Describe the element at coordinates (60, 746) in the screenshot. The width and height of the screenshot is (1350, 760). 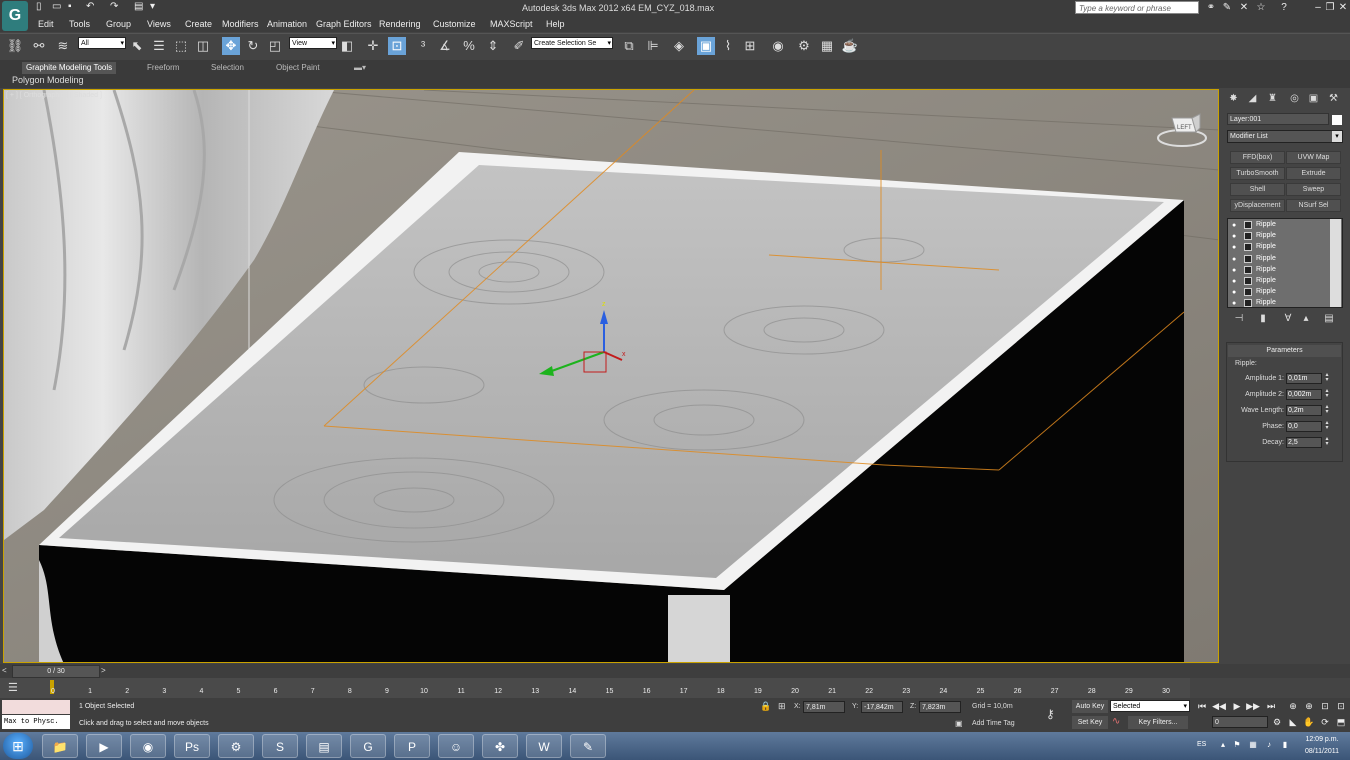
I see `explorer-taskbar-icon: 📁` at that location.